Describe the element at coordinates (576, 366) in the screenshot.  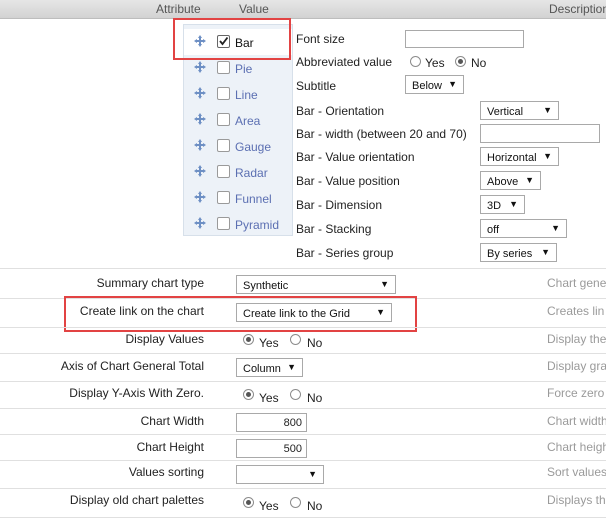
I see `axis-total-desc: Display gra` at that location.